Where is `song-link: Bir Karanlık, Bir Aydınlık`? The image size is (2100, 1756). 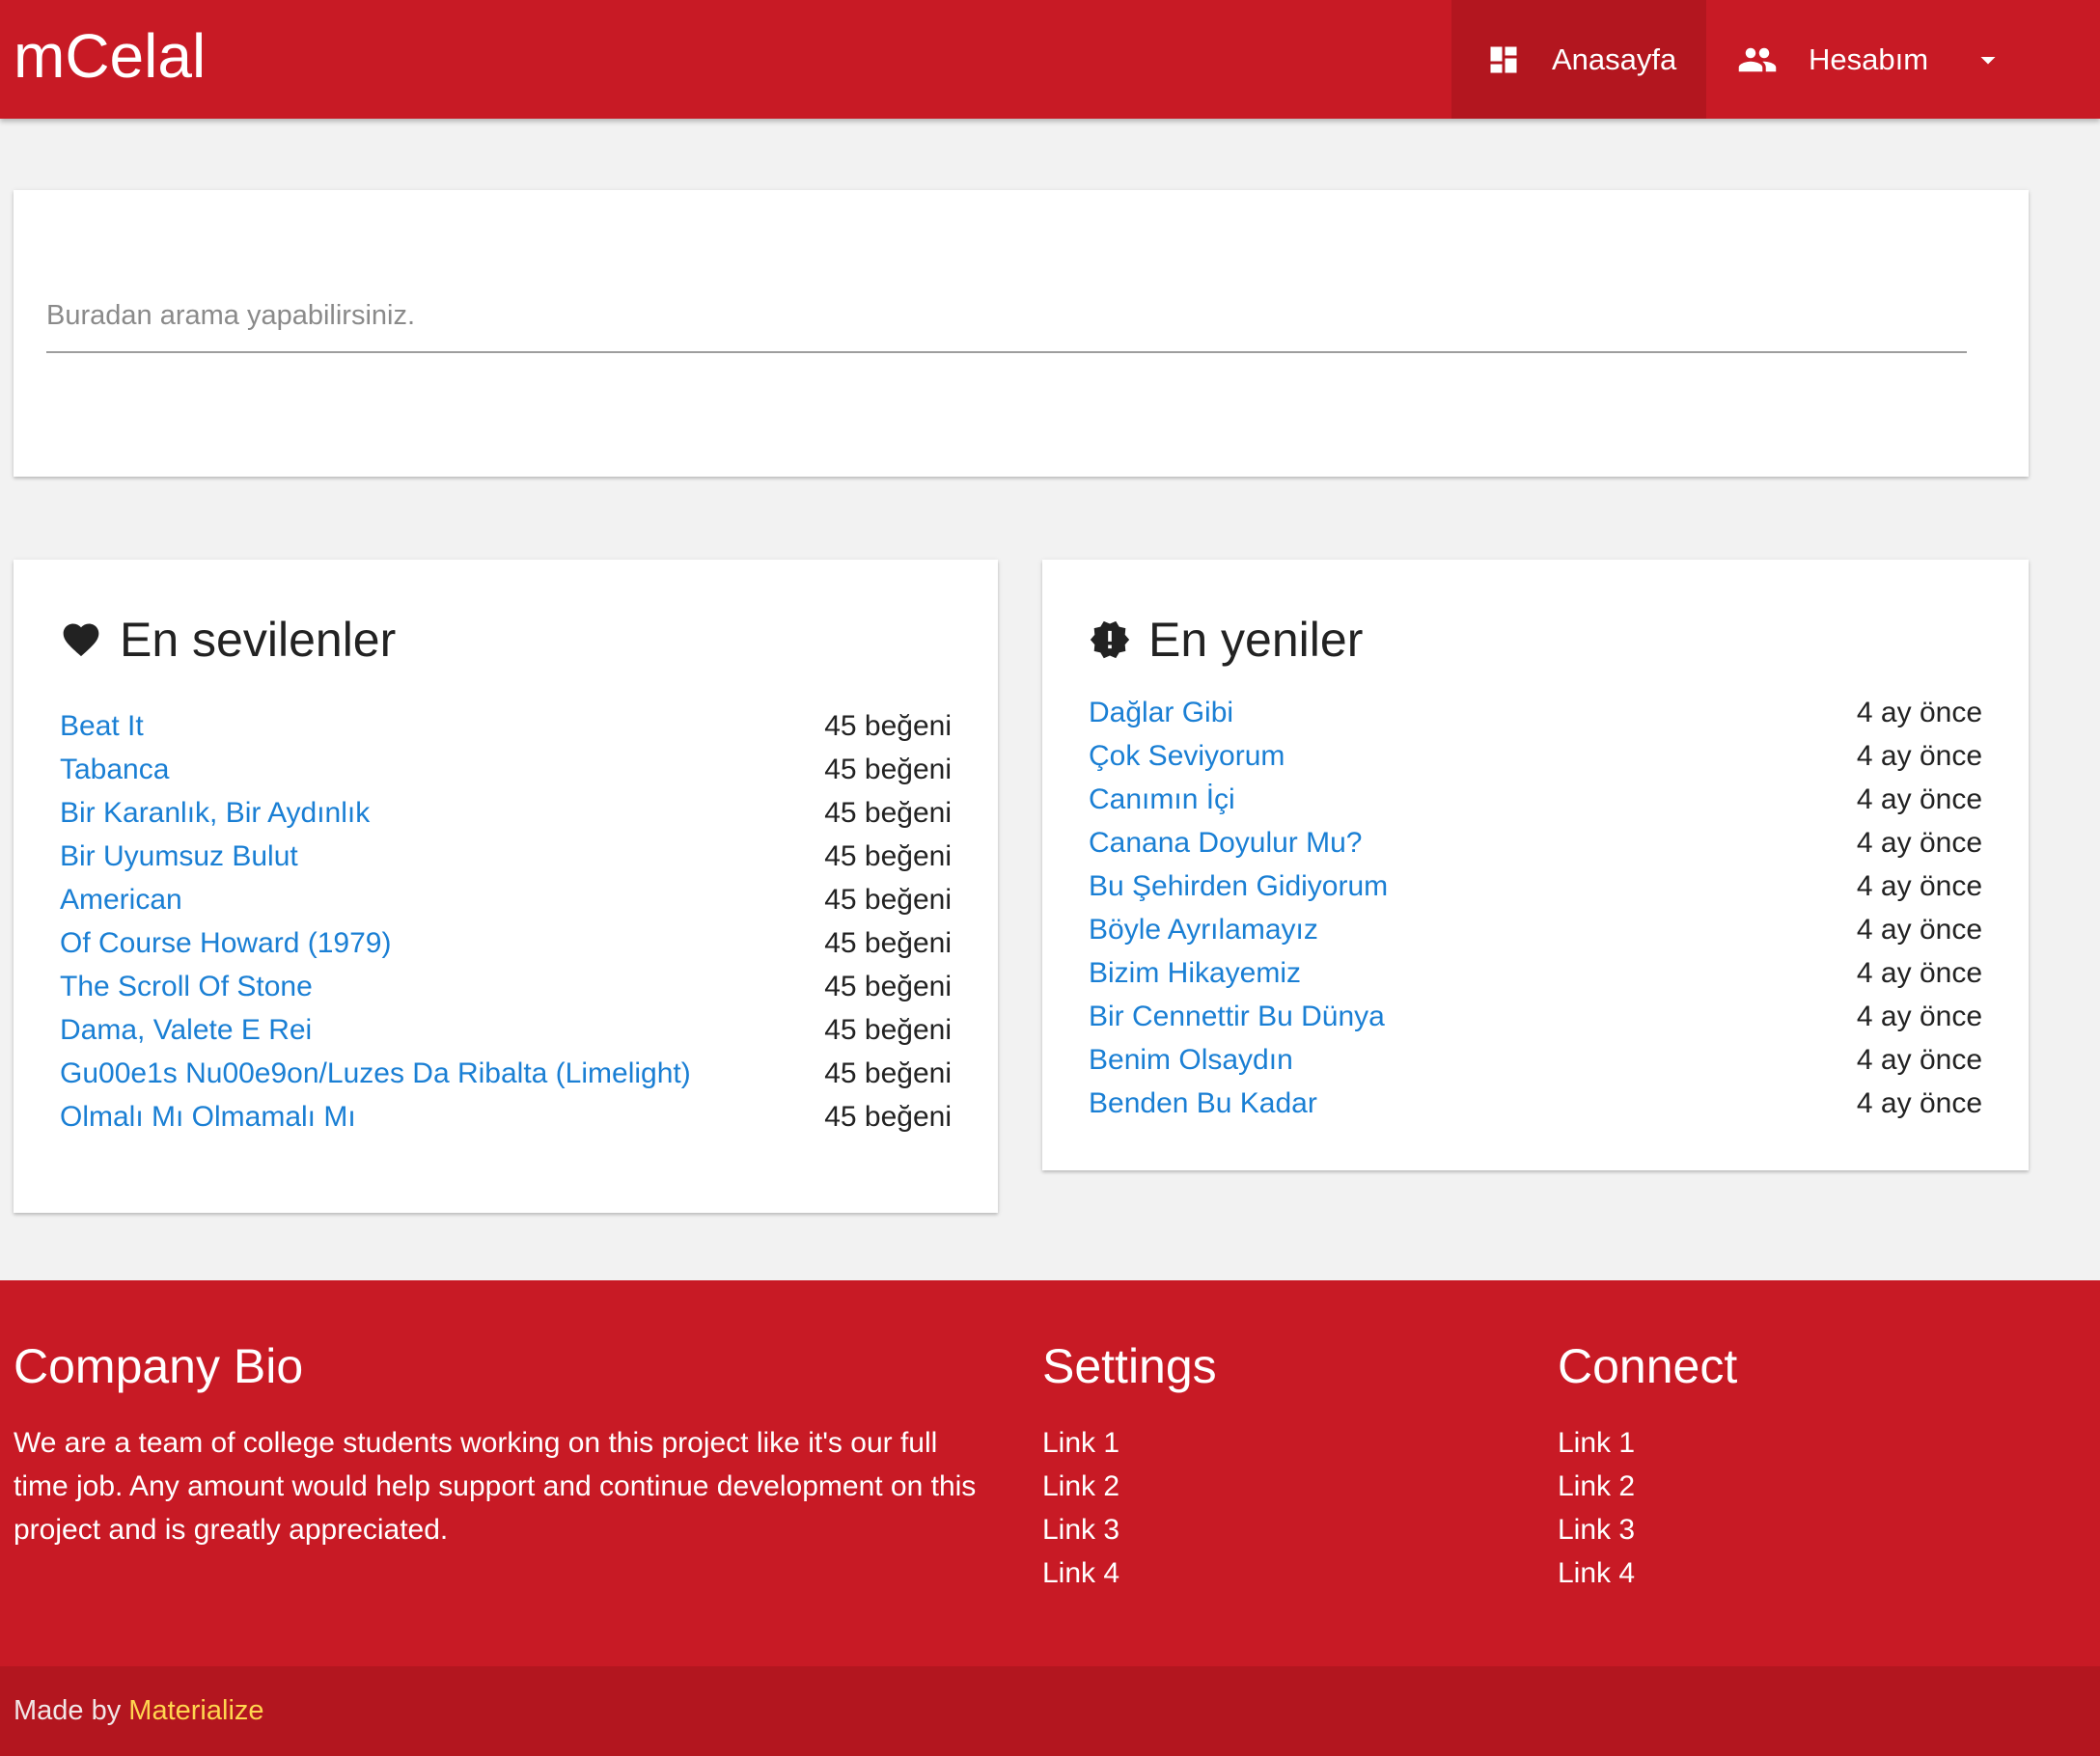 song-link: Bir Karanlık, Bir Aydınlık is located at coordinates (215, 813).